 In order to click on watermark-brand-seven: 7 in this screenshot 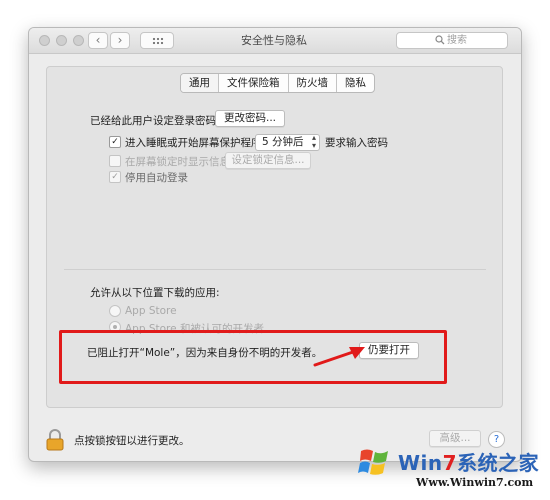, I will do `click(450, 463)`.